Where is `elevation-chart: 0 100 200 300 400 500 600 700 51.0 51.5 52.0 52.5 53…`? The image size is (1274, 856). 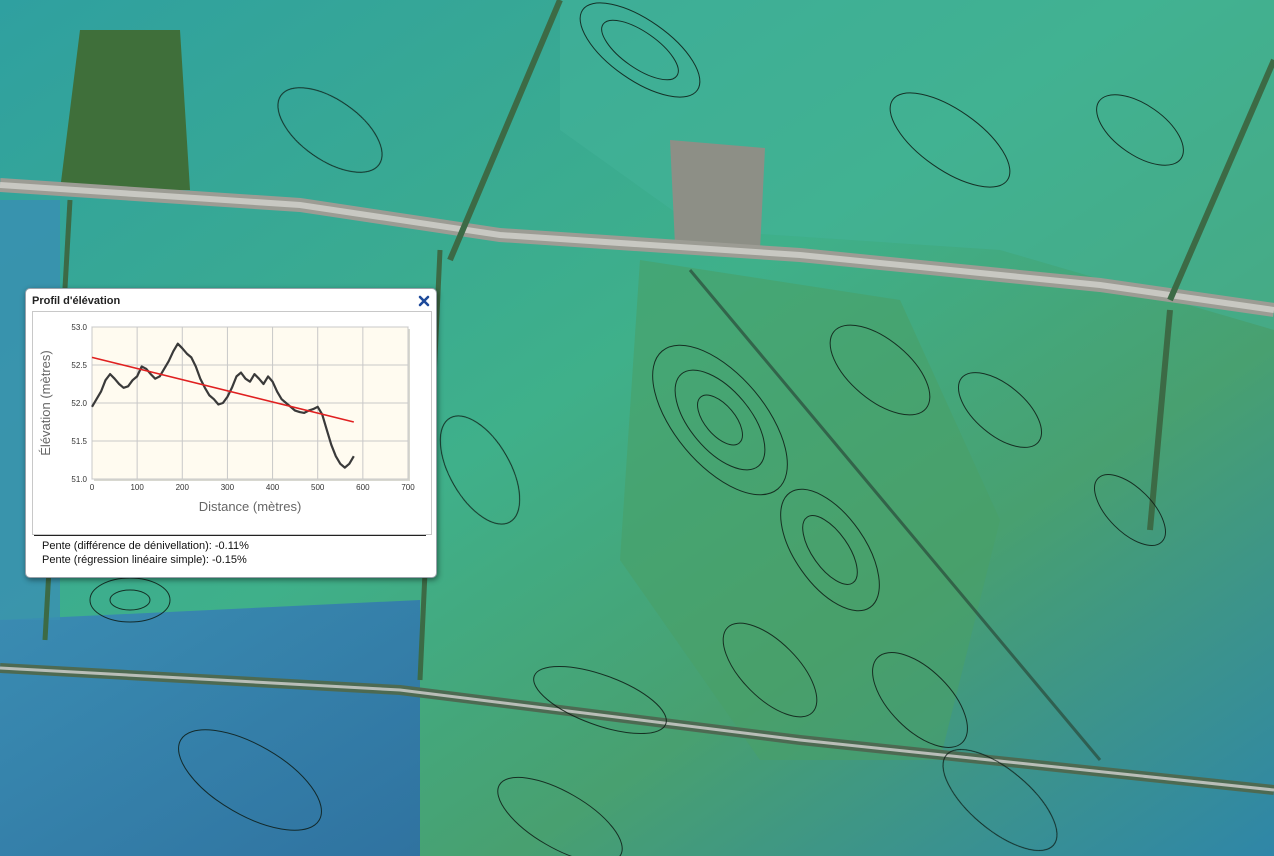
elevation-chart: 0 100 200 300 400 500 600 700 51.0 51.5 52.0 52.5 53… is located at coordinates (232, 423).